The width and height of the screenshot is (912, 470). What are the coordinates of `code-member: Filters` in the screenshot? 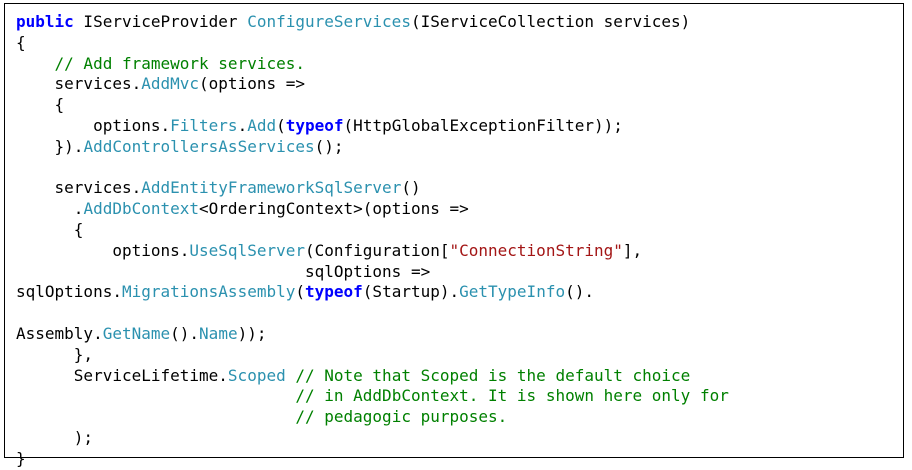 It's located at (204, 125).